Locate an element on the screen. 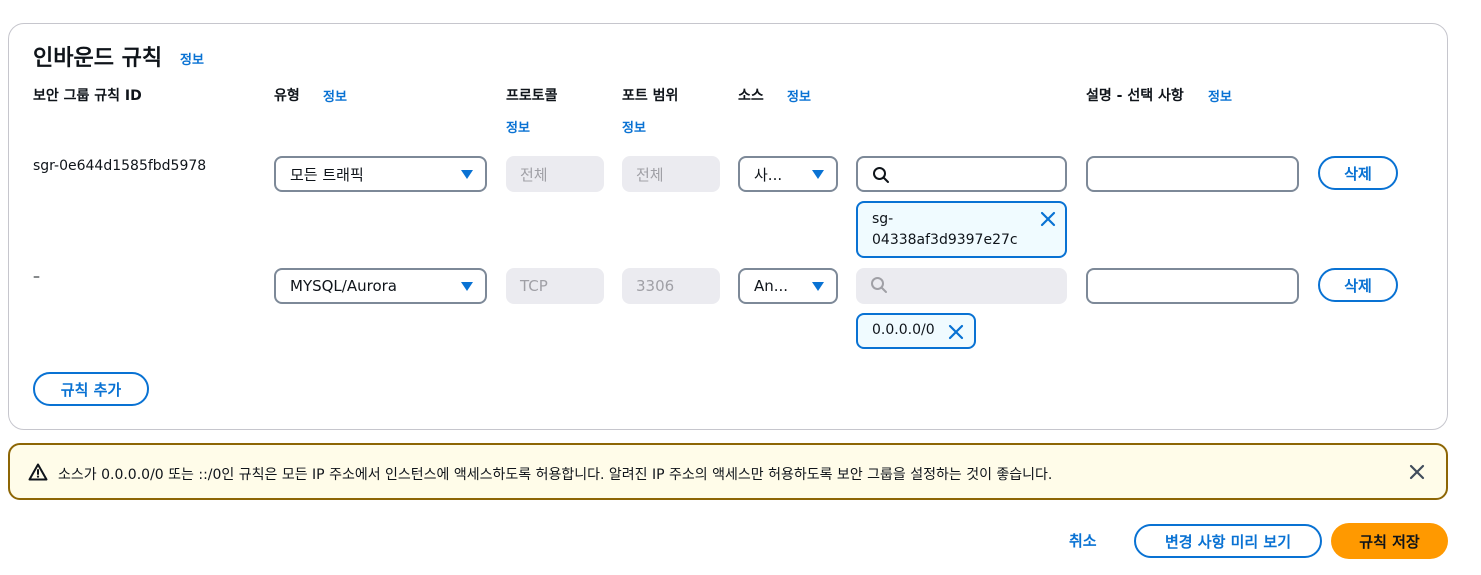  type-select: MYSQL/Aurora is located at coordinates (380, 286).